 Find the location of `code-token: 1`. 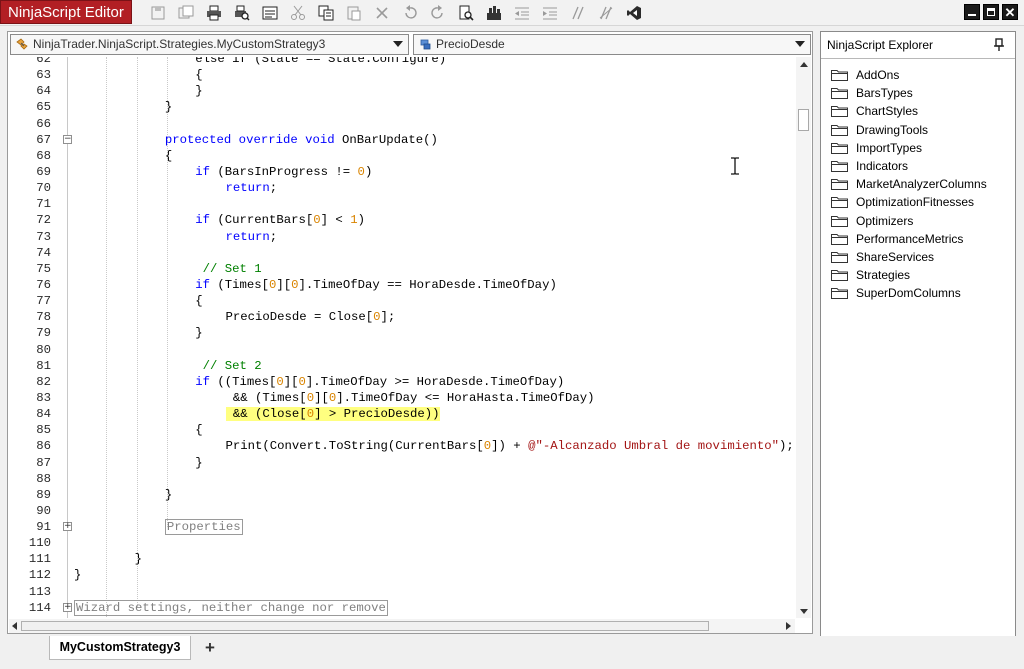

code-token: 1 is located at coordinates (354, 220).